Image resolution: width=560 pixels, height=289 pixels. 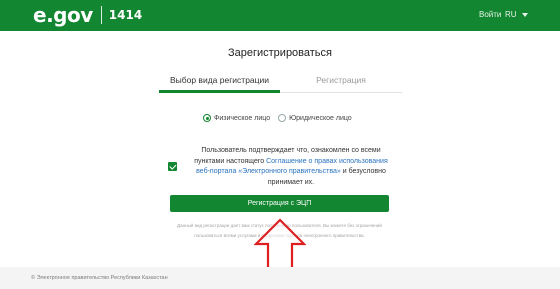 I want to click on login-link: Войти, so click(x=490, y=14).